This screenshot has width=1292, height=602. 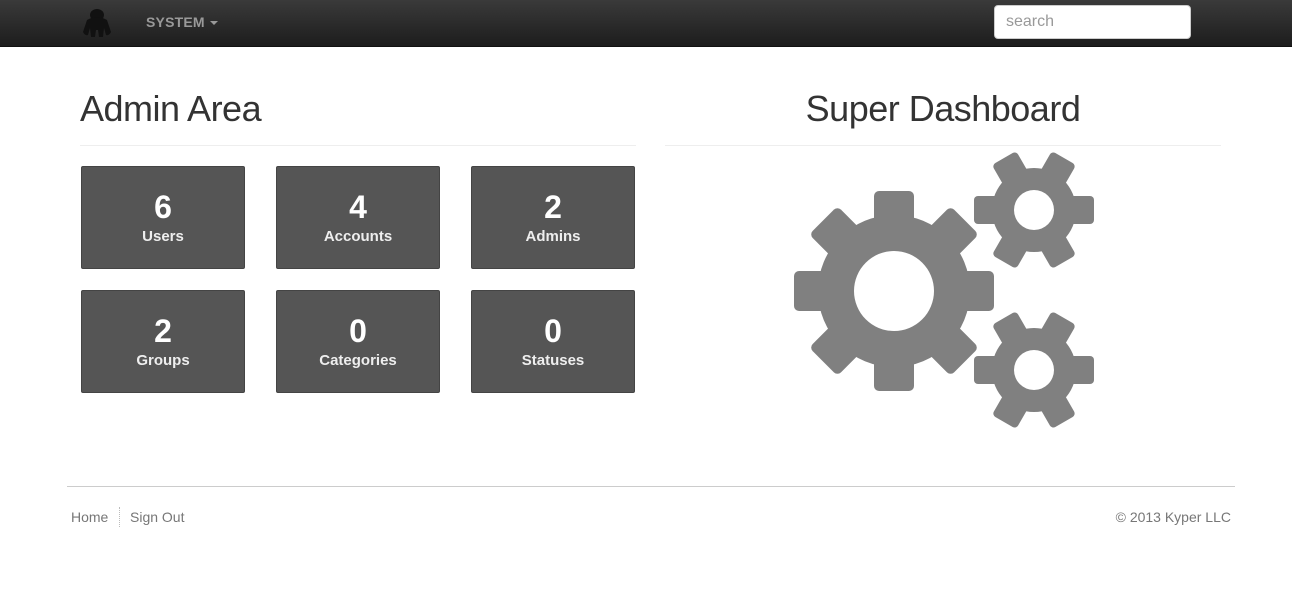 What do you see at coordinates (175, 22) in the screenshot?
I see `system-menu-label: SYSTEM` at bounding box center [175, 22].